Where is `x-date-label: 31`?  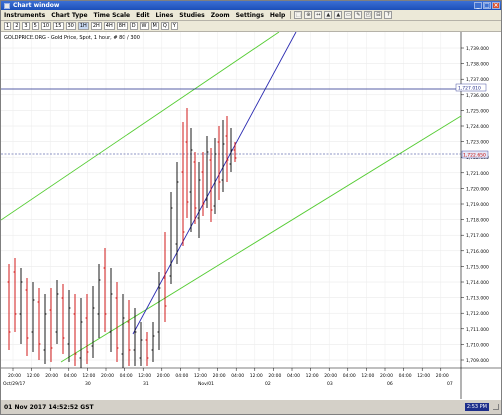
x-date-label: 31 is located at coordinates (146, 384).